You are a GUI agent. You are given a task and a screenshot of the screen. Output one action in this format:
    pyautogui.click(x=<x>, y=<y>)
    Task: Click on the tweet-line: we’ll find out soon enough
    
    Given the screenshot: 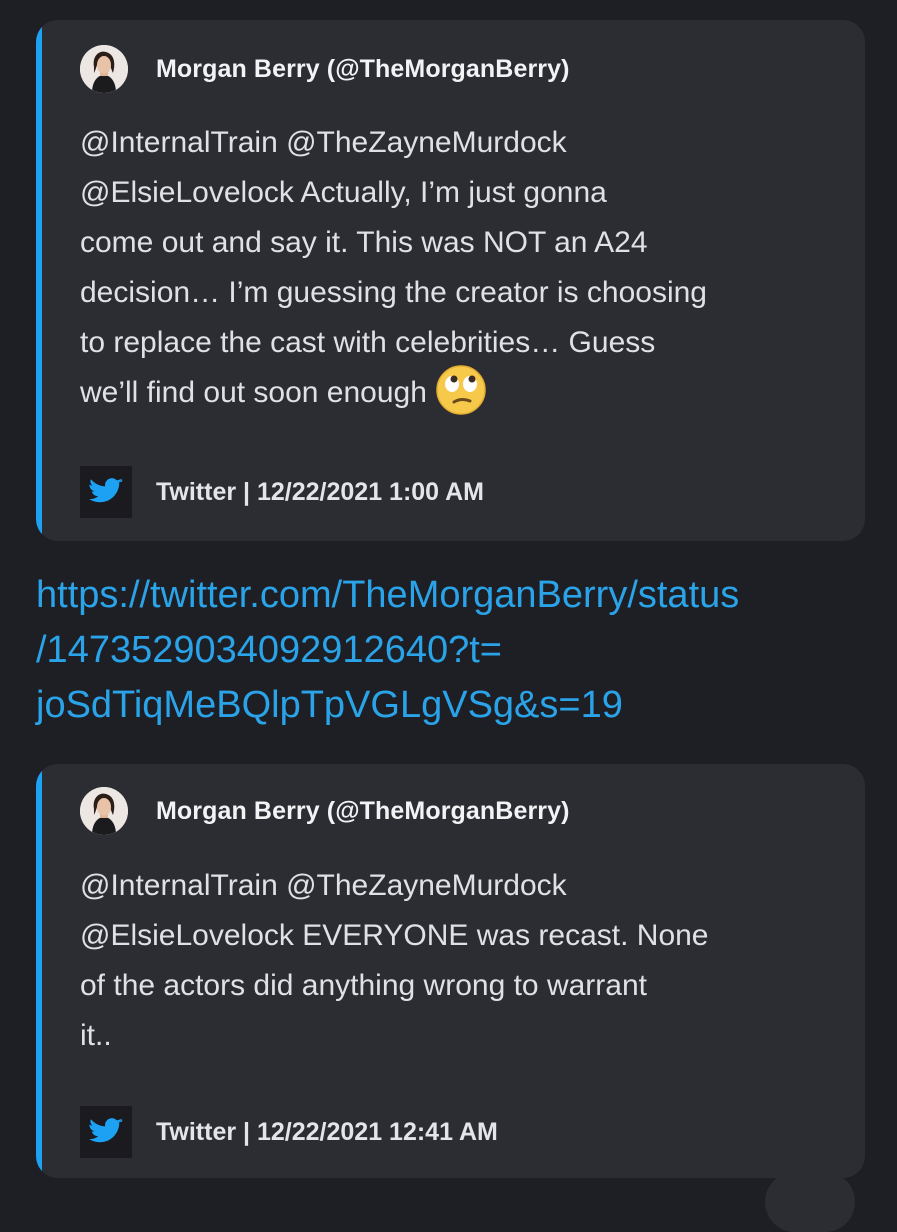 What is the action you would take?
    pyautogui.click(x=253, y=392)
    